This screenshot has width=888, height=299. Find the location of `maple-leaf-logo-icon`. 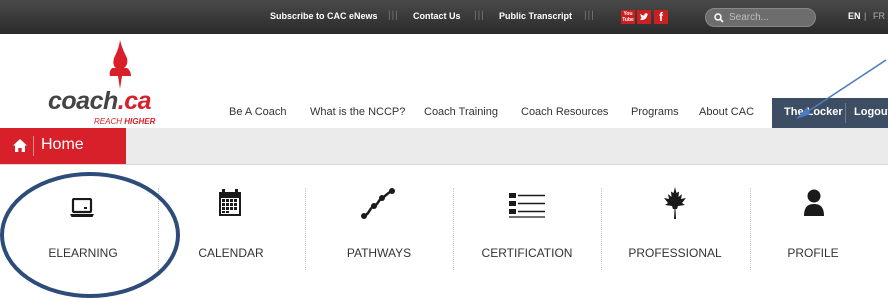

maple-leaf-logo-icon is located at coordinates (120, 64).